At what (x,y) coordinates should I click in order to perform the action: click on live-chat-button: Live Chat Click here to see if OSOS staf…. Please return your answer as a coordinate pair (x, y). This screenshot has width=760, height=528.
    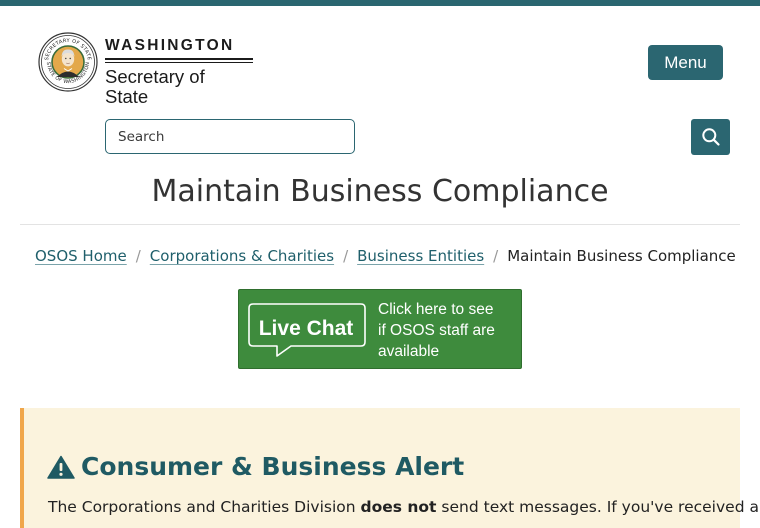
    Looking at the image, I should click on (380, 329).